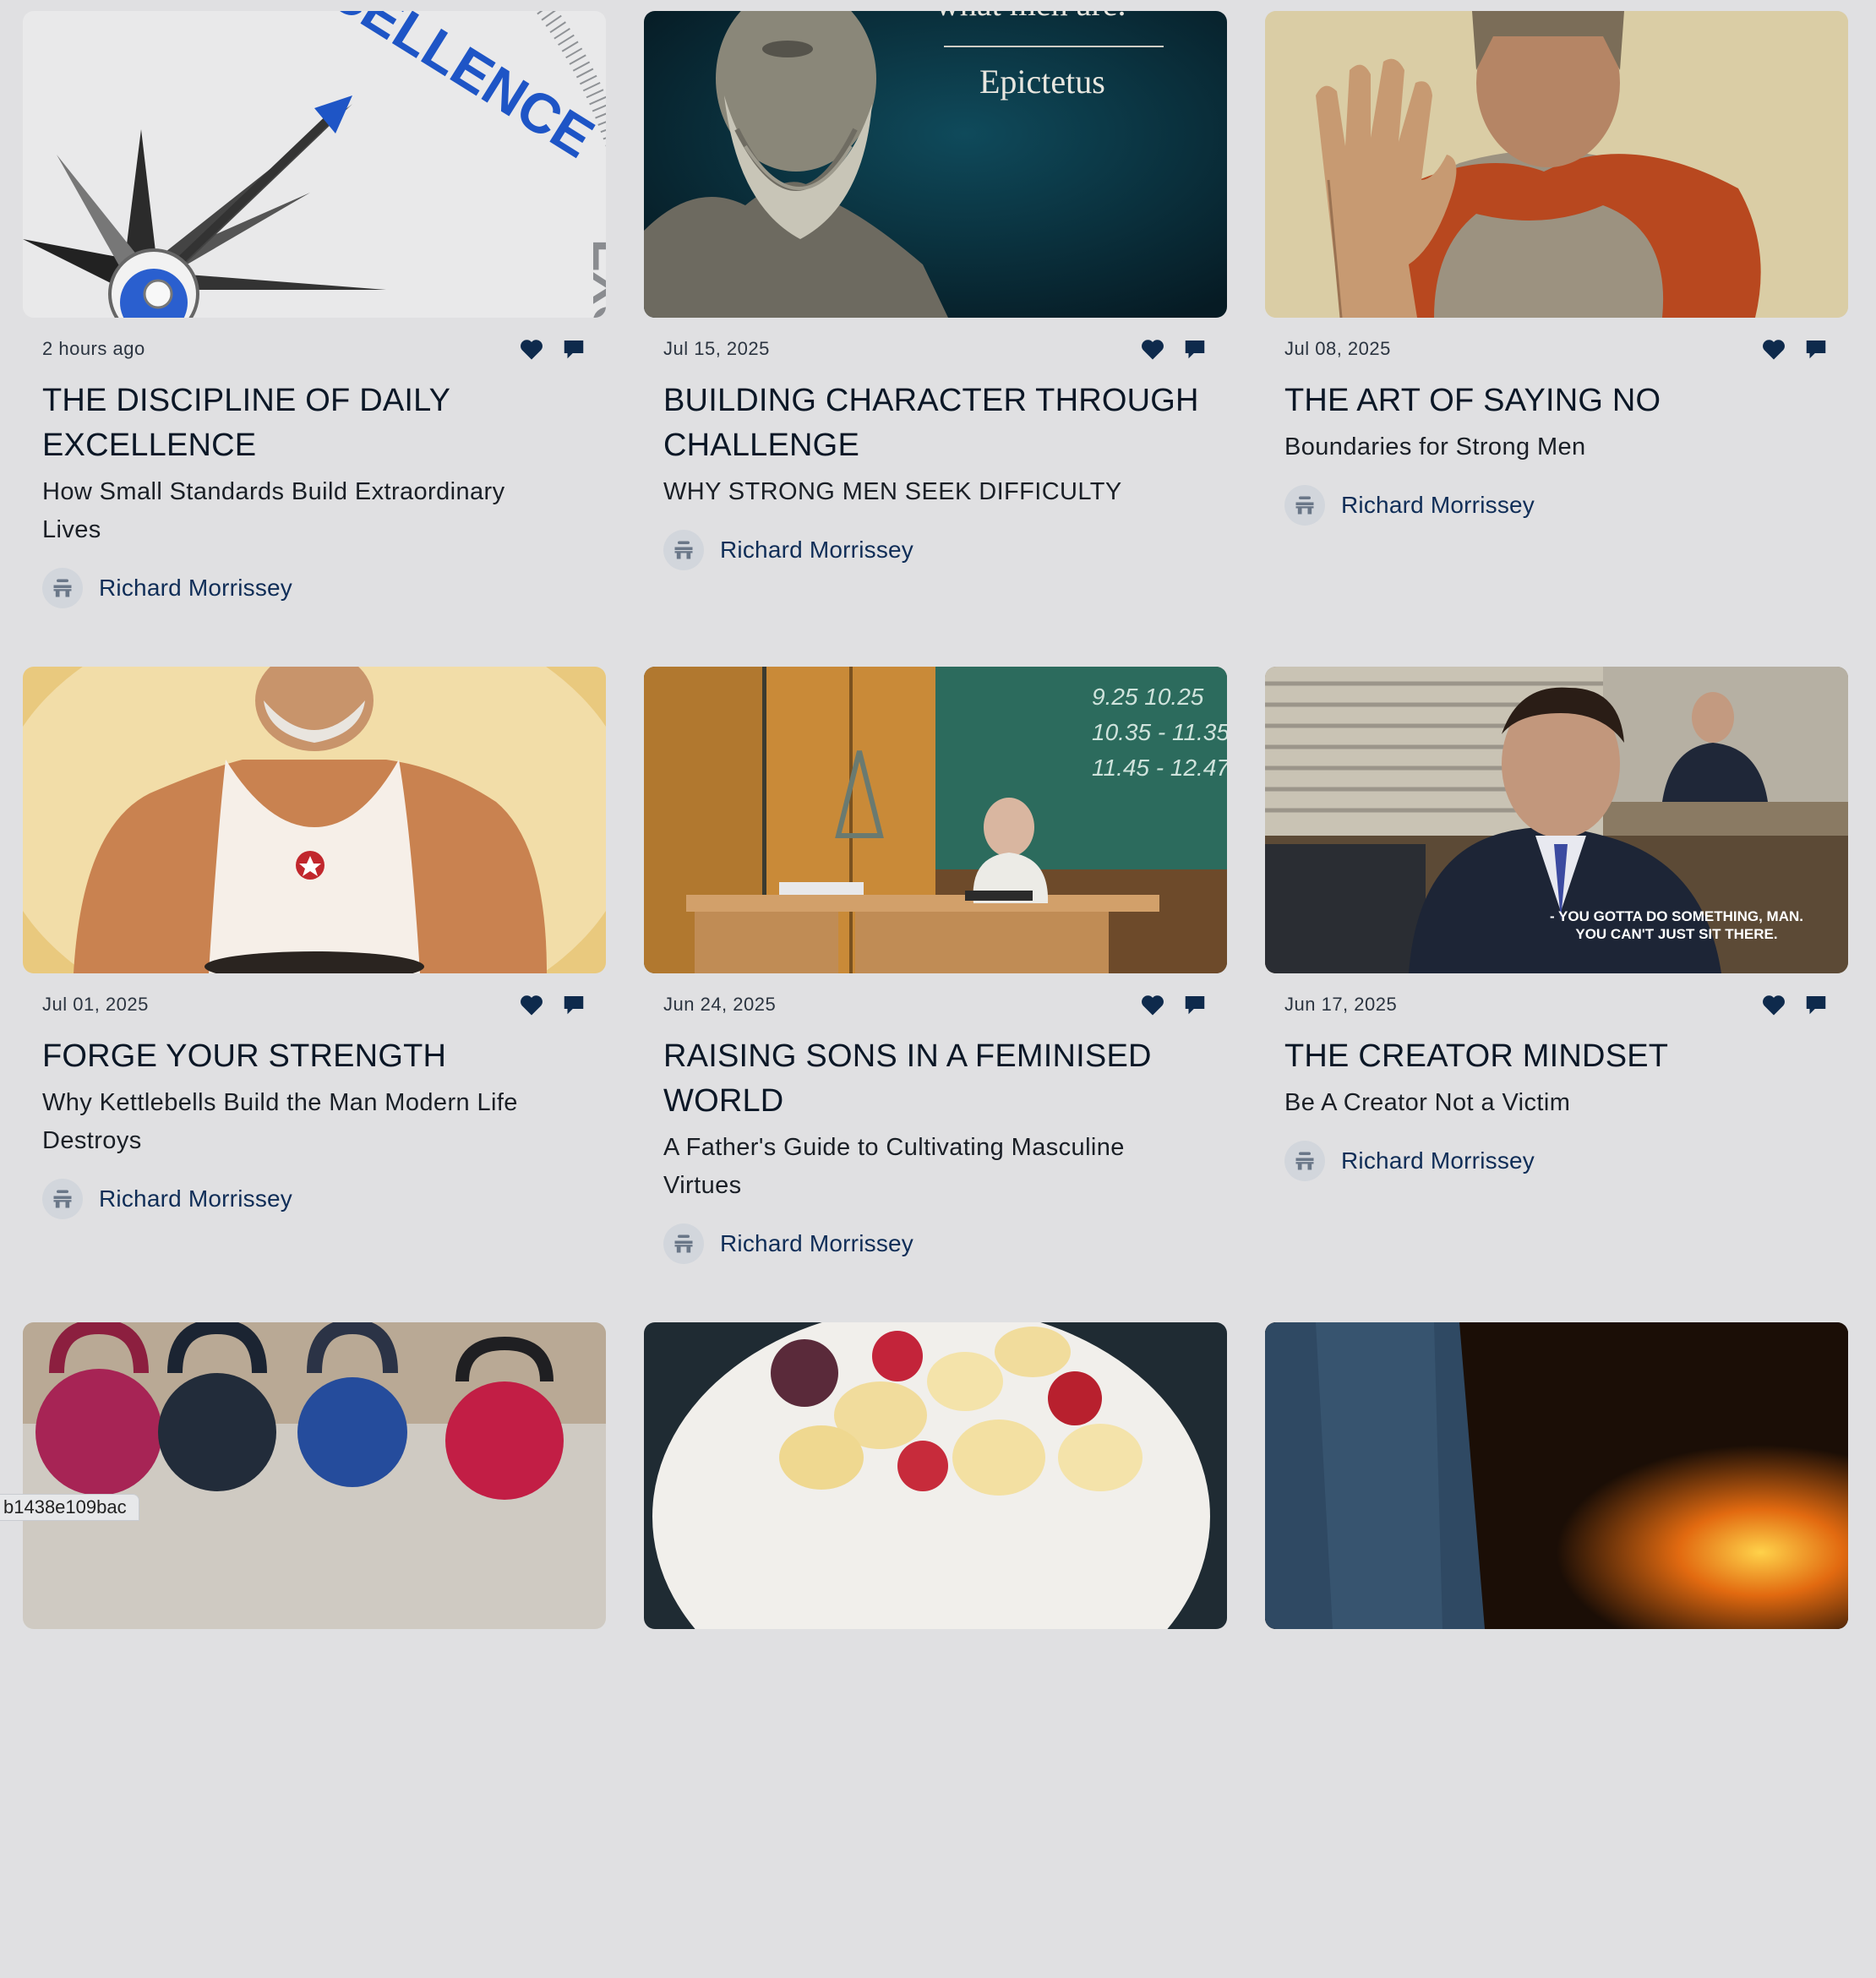 This screenshot has height=1978, width=1876. I want to click on article-title: FORGE YOUR STRENGTH, so click(314, 1056).